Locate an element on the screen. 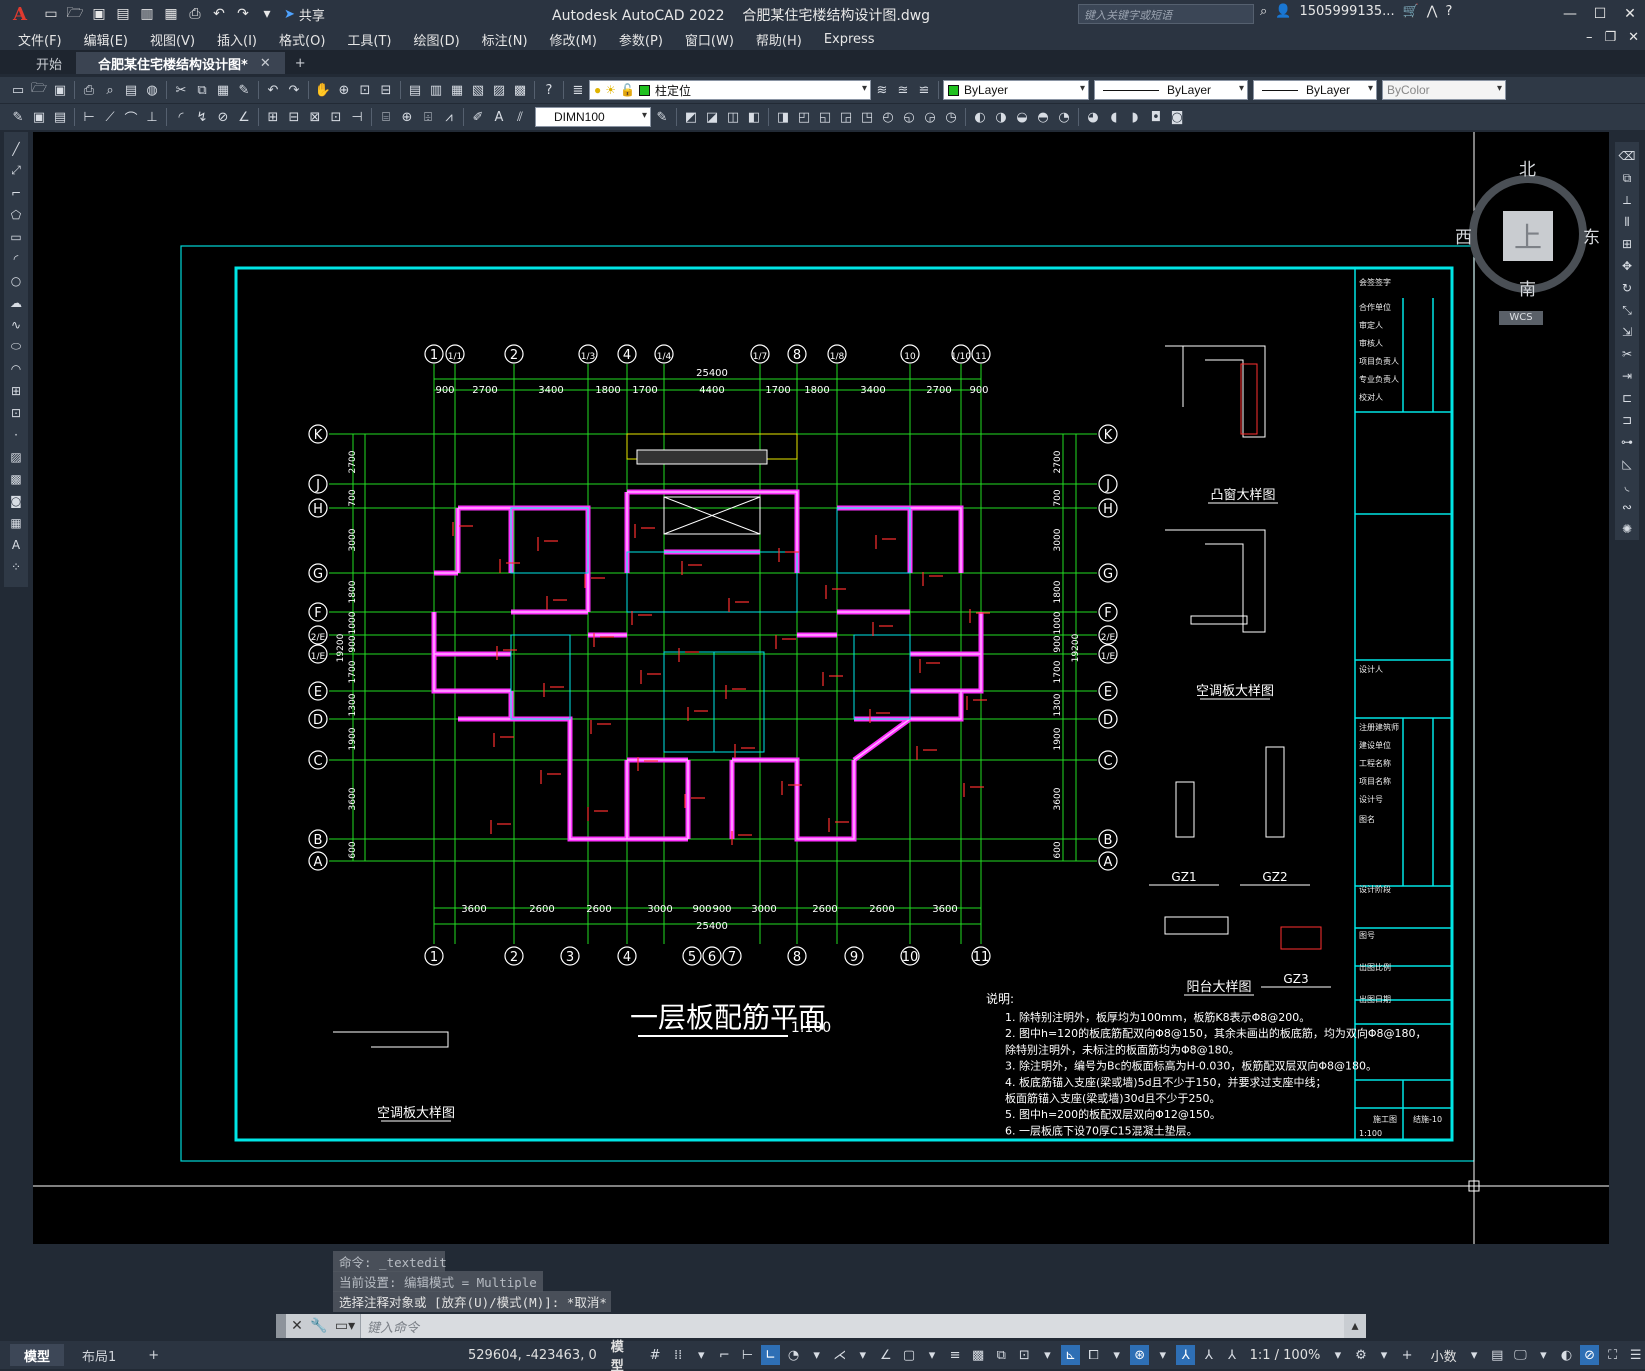  modify-6-icon: ◰ is located at coordinates (804, 117).